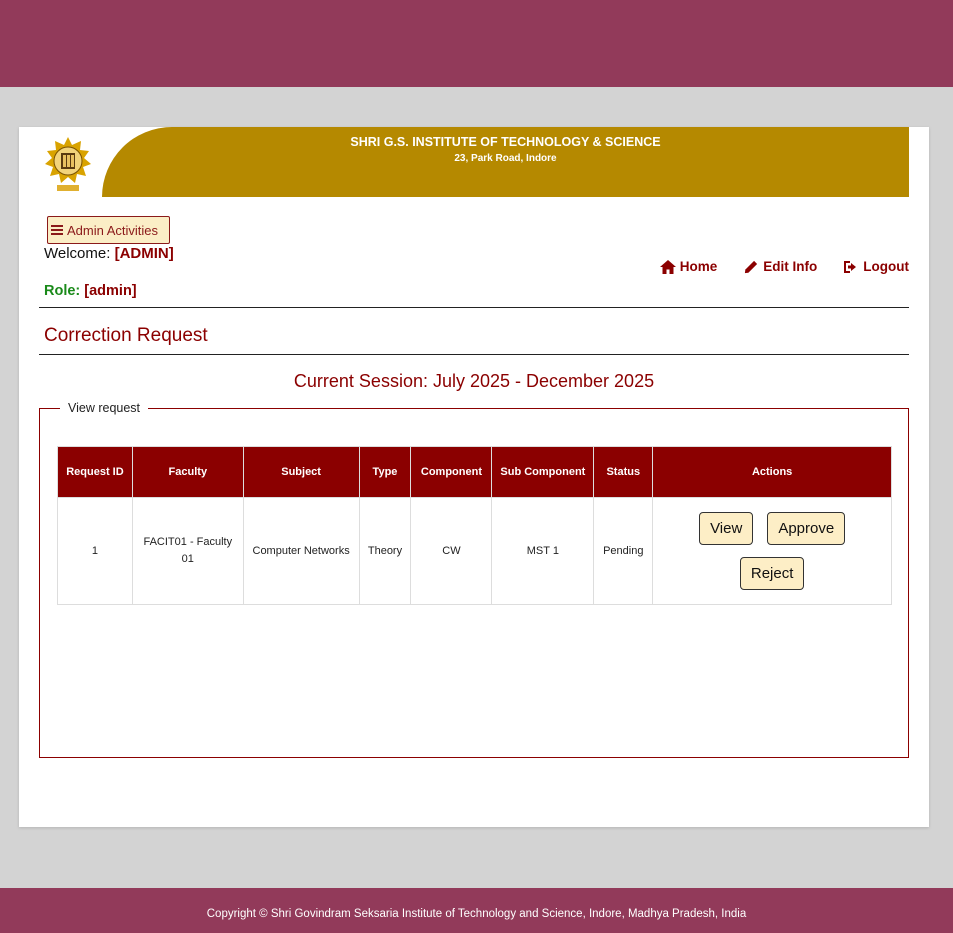 The image size is (953, 933). I want to click on column-header: Status, so click(623, 472).